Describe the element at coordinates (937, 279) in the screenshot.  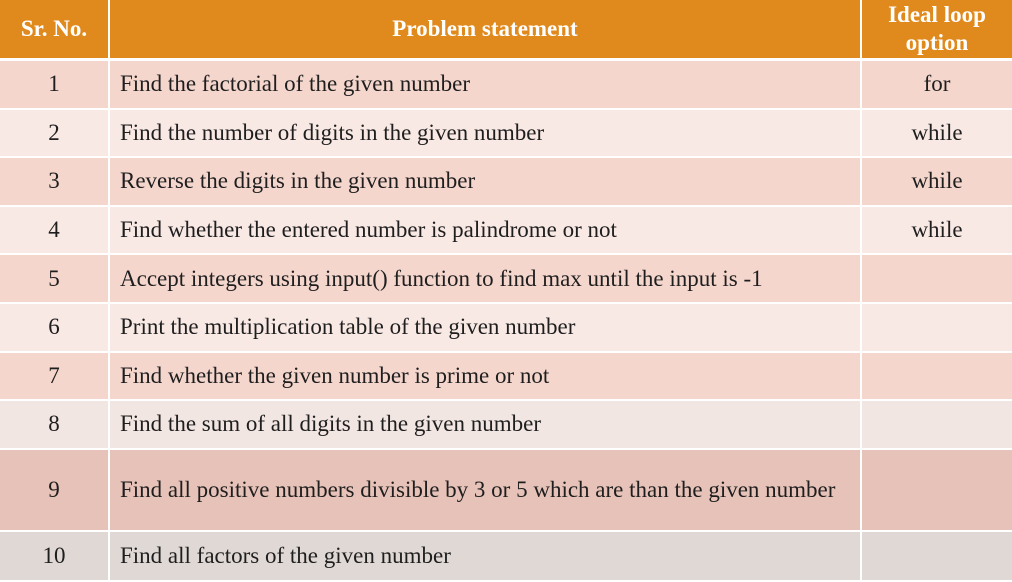
I see `row-5-option` at that location.